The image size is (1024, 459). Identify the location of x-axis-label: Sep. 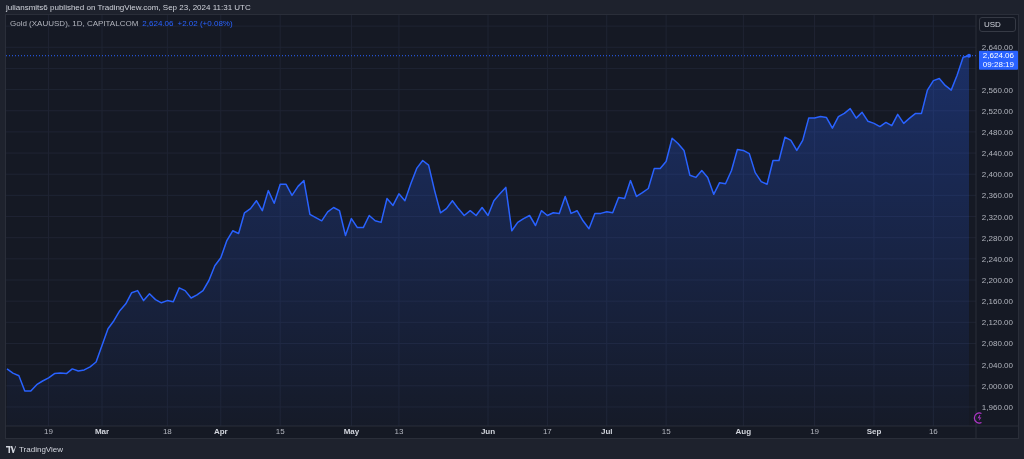
(874, 431).